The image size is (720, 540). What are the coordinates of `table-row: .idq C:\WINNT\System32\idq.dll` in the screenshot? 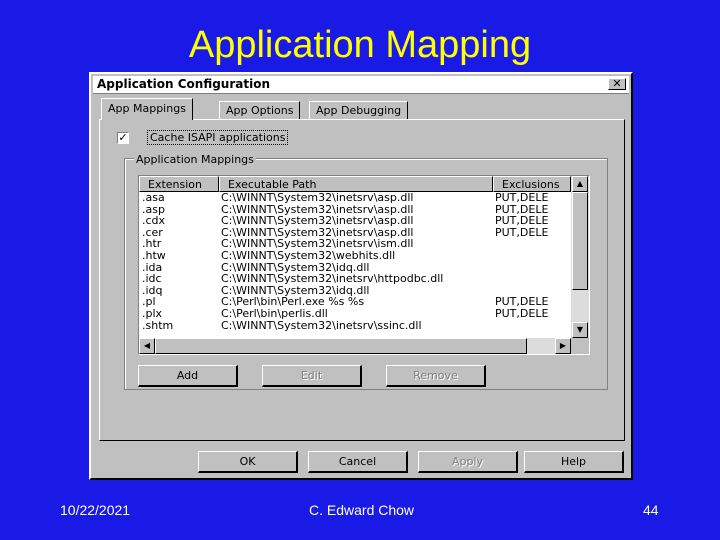 It's located at (355, 291).